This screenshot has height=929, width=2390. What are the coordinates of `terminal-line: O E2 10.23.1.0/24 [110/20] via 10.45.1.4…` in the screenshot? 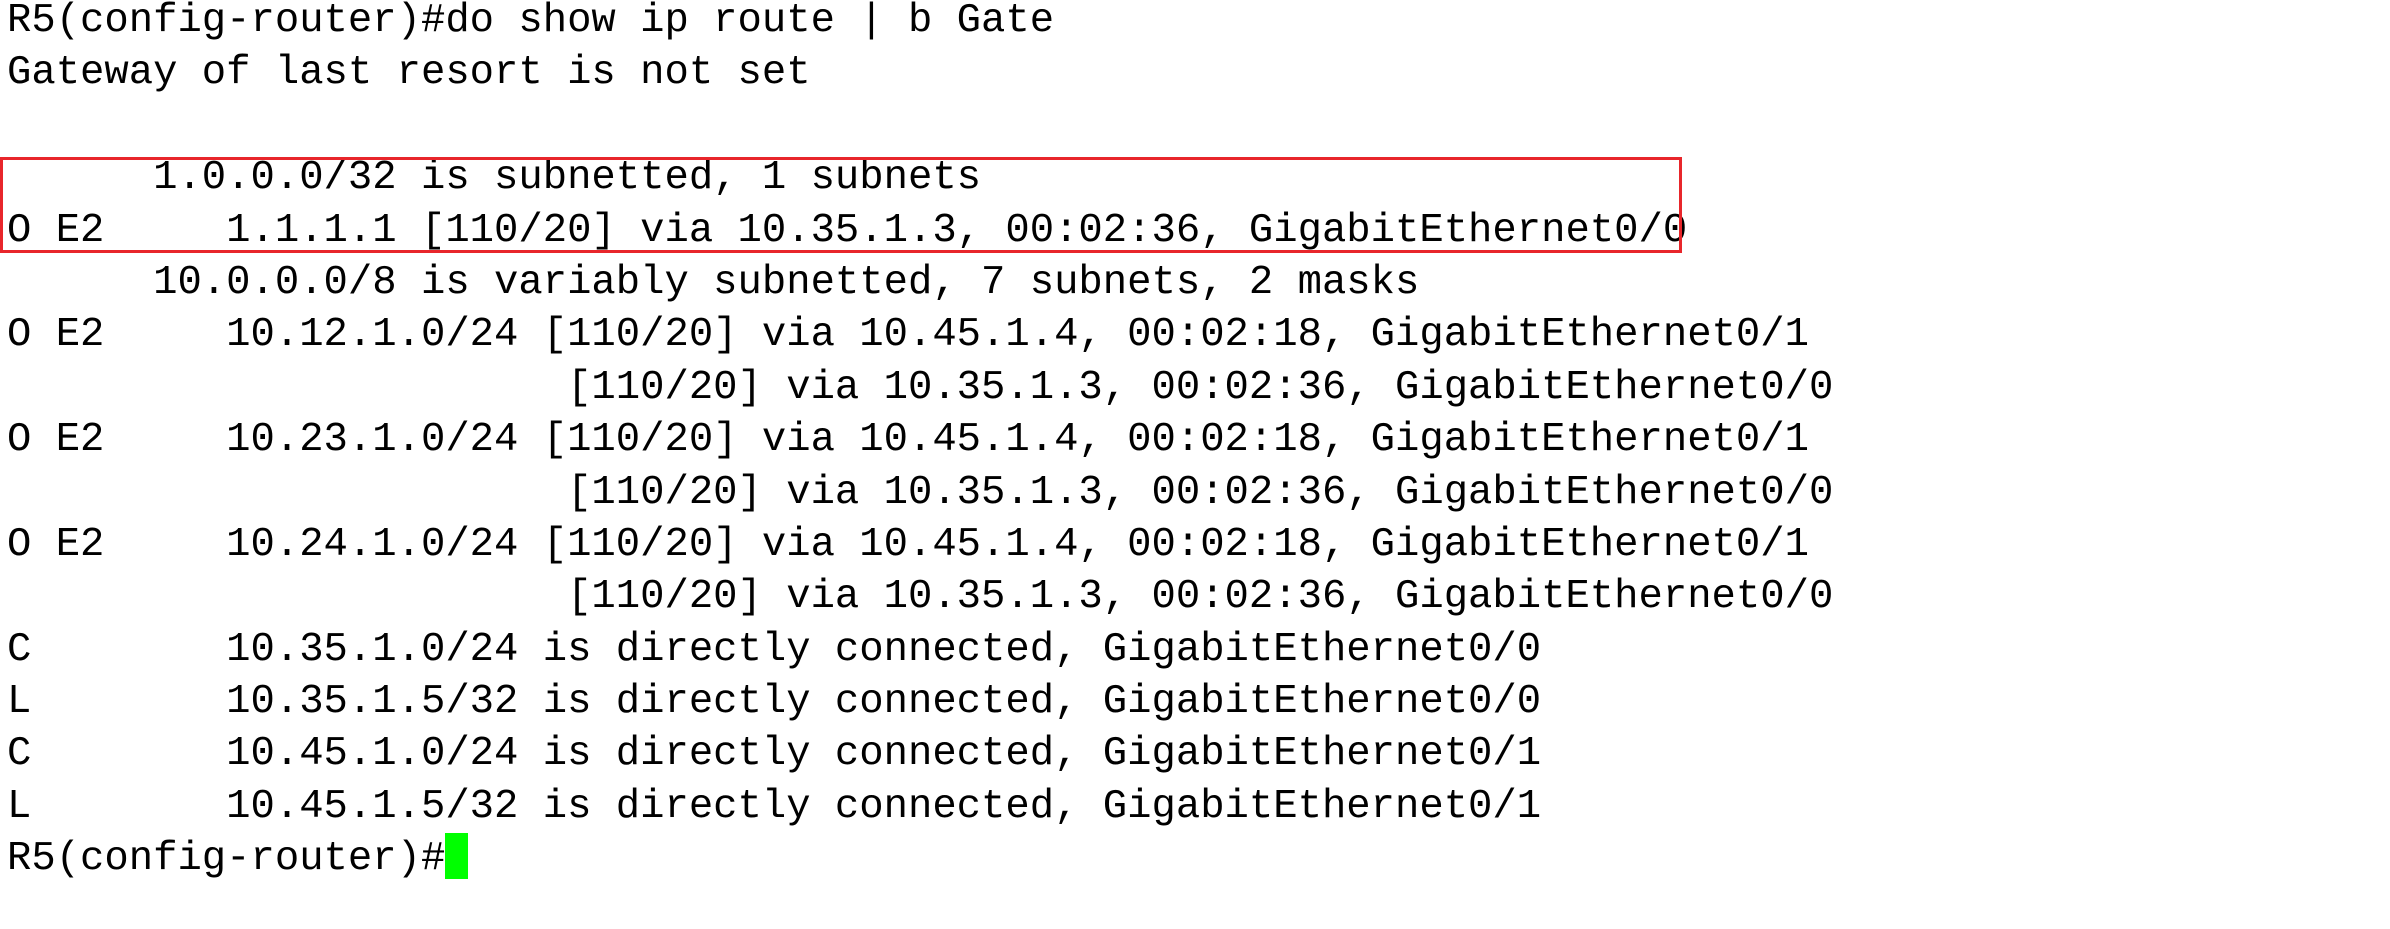 It's located at (908, 440).